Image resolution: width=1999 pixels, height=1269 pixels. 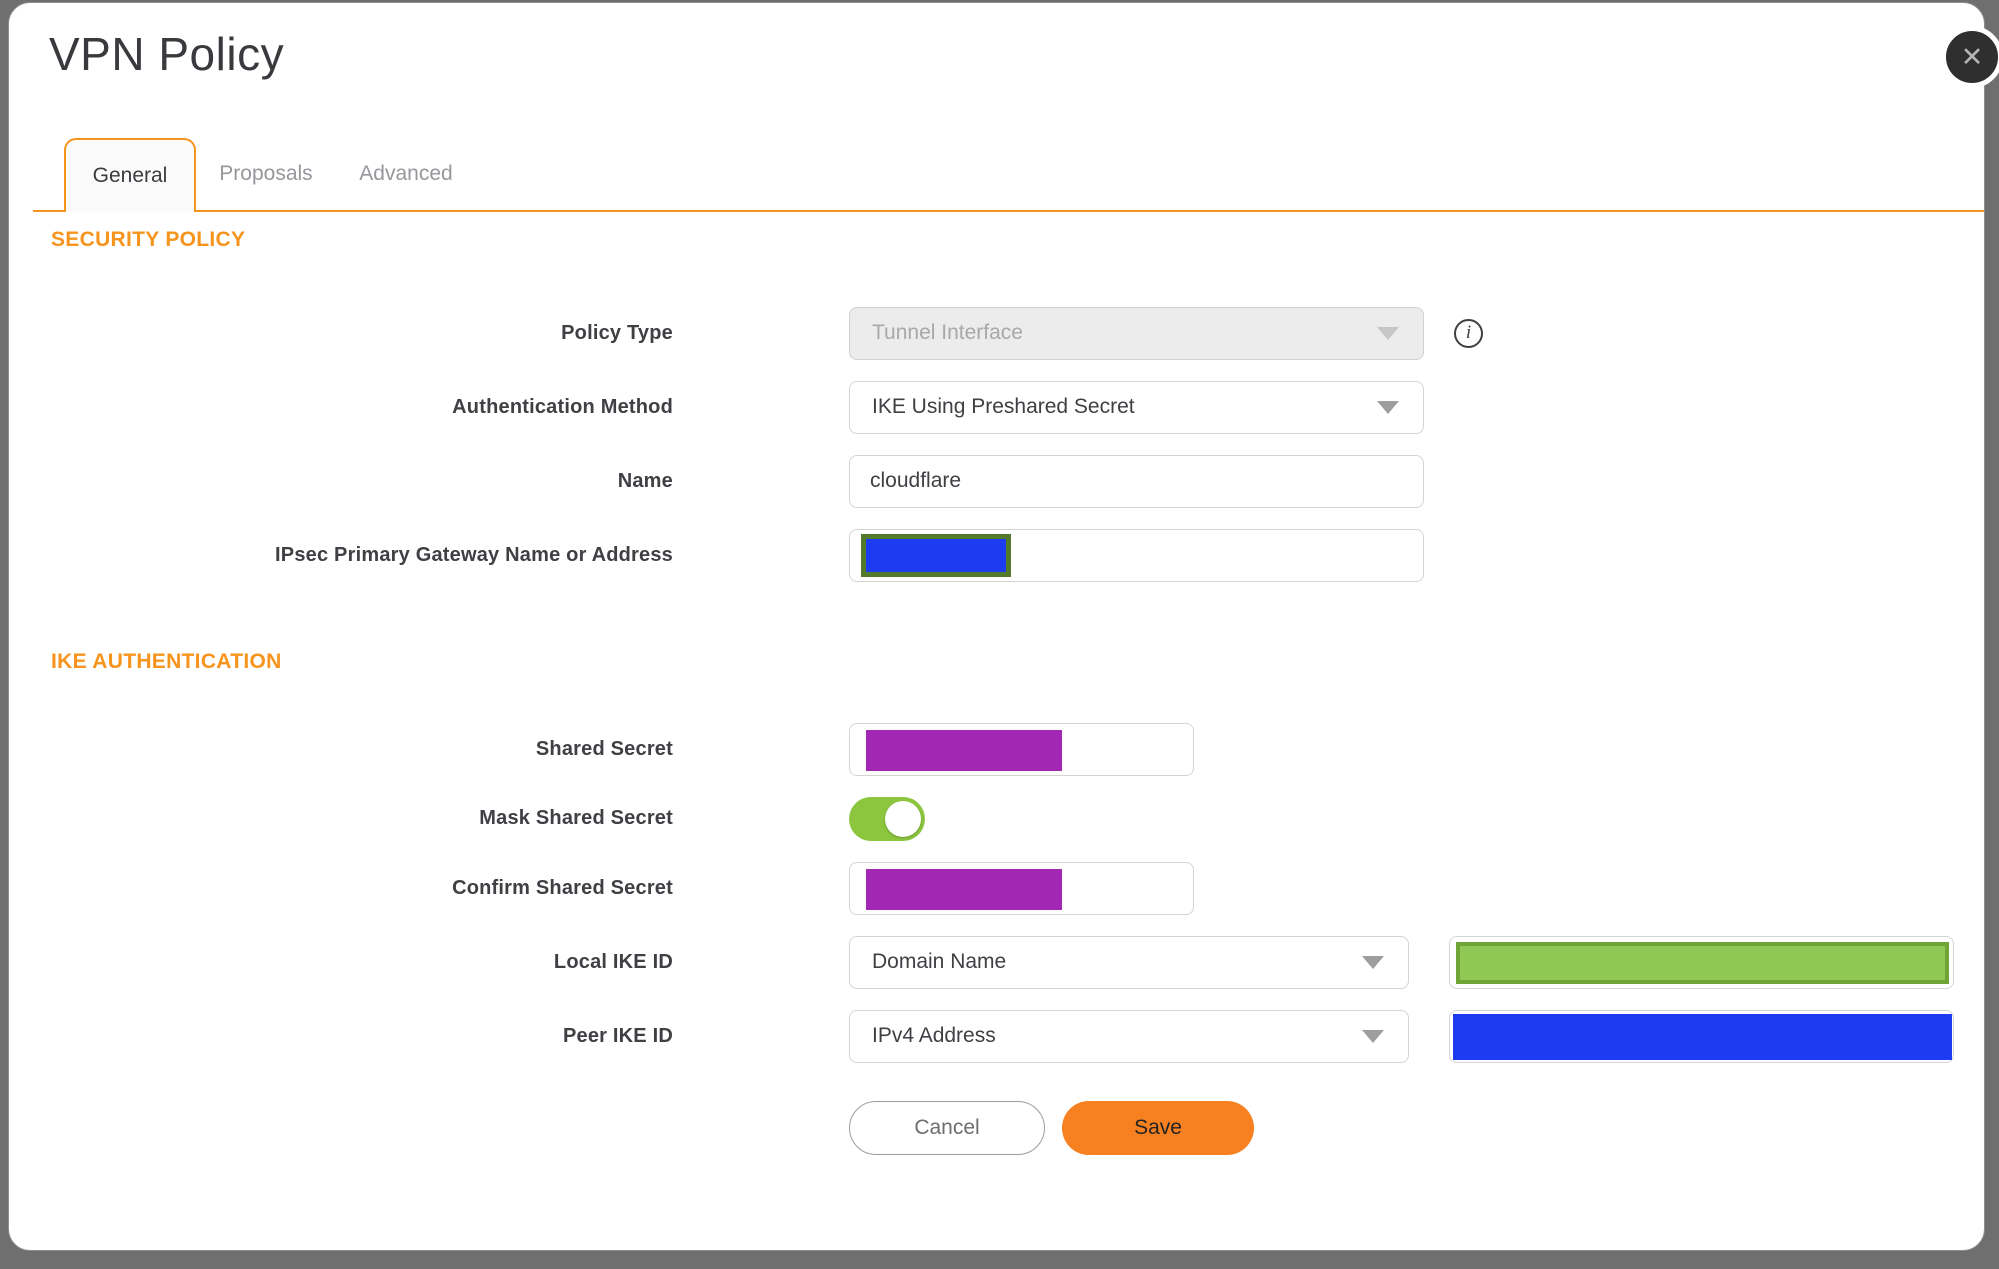 I want to click on cancel-button: Cancel, so click(x=947, y=1127).